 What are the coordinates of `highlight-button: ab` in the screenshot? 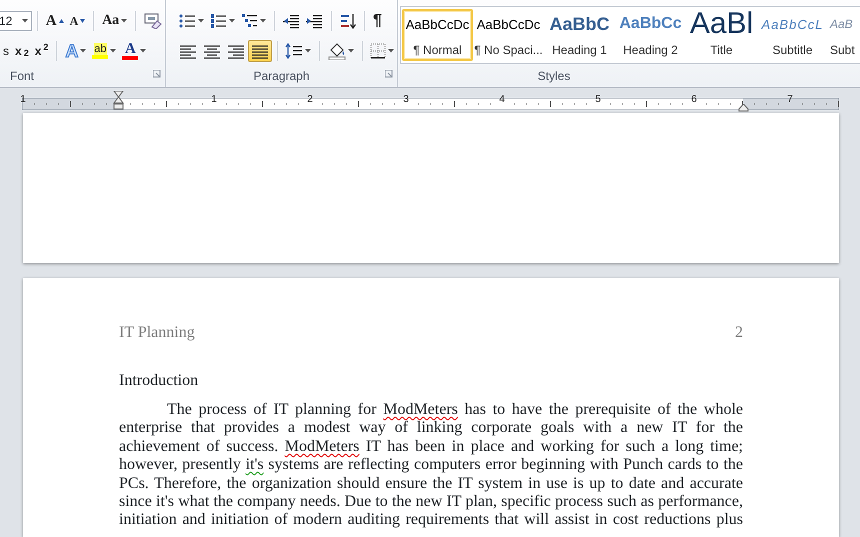 It's located at (104, 51).